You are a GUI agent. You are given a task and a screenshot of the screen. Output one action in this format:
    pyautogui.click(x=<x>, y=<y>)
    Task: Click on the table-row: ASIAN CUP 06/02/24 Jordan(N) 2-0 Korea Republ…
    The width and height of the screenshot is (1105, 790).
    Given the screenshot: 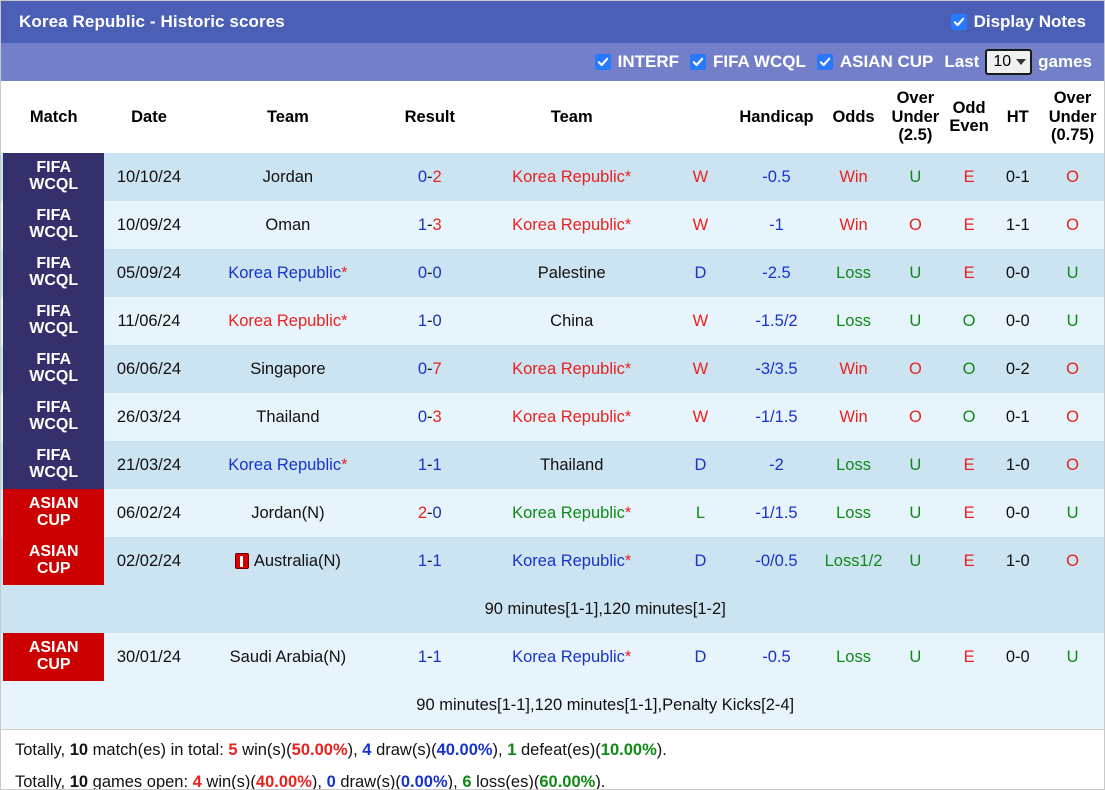 What is the action you would take?
    pyautogui.click(x=552, y=513)
    